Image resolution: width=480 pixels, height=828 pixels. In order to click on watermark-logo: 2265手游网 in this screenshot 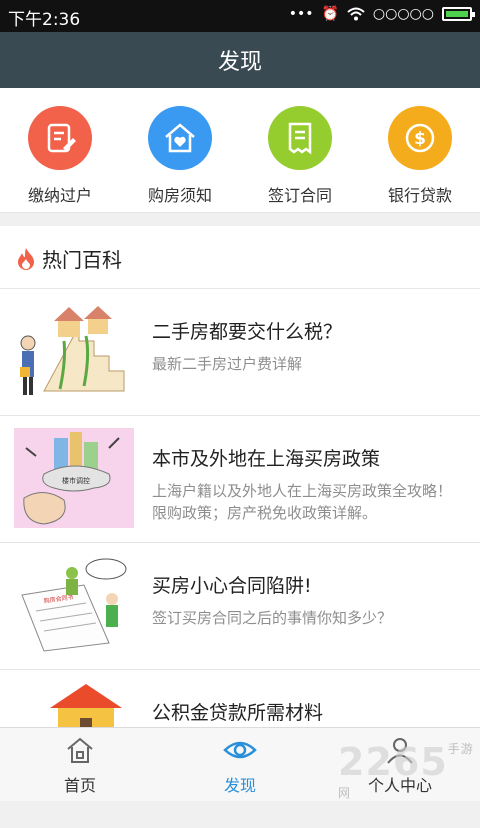, I will do `click(409, 784)`.